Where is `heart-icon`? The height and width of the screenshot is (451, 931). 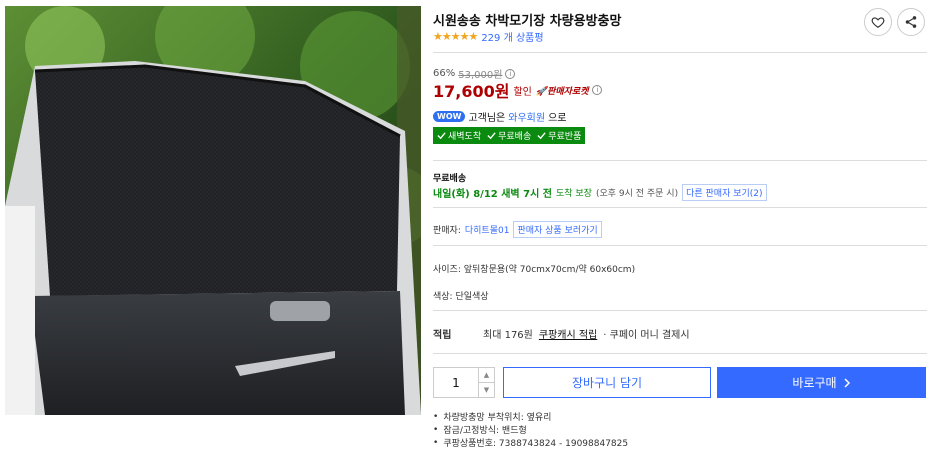
heart-icon is located at coordinates (878, 22).